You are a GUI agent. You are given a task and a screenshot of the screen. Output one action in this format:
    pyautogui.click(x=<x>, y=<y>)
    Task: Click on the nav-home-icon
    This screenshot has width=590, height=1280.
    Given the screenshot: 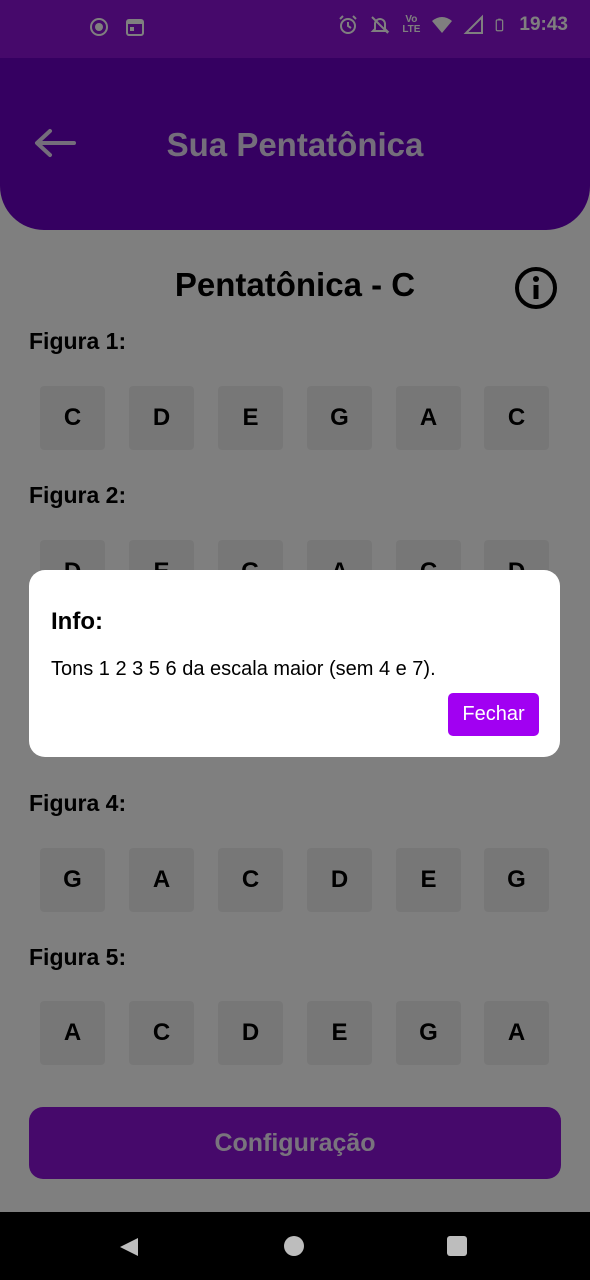 What is the action you would take?
    pyautogui.click(x=294, y=1246)
    